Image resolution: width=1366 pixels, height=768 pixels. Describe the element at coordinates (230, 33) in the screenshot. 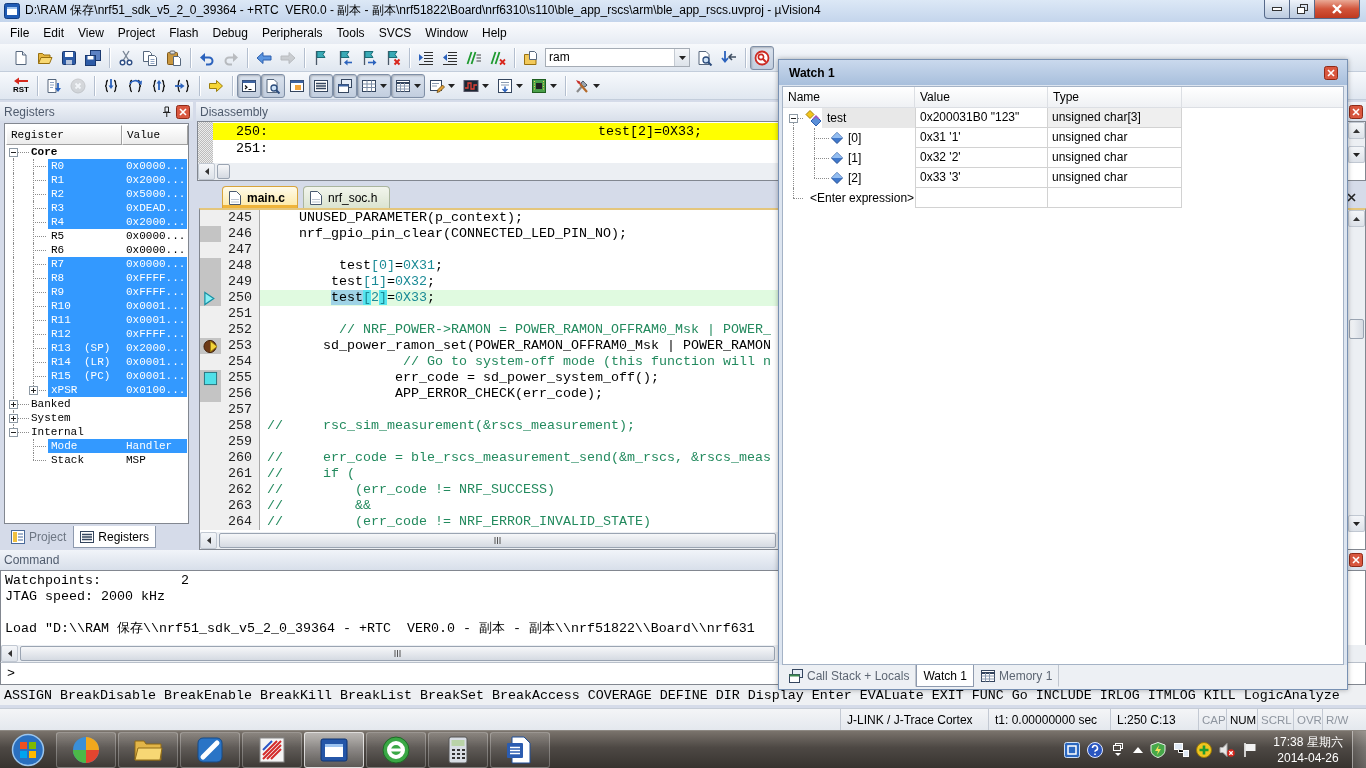

I see `menu-item: Debug` at that location.